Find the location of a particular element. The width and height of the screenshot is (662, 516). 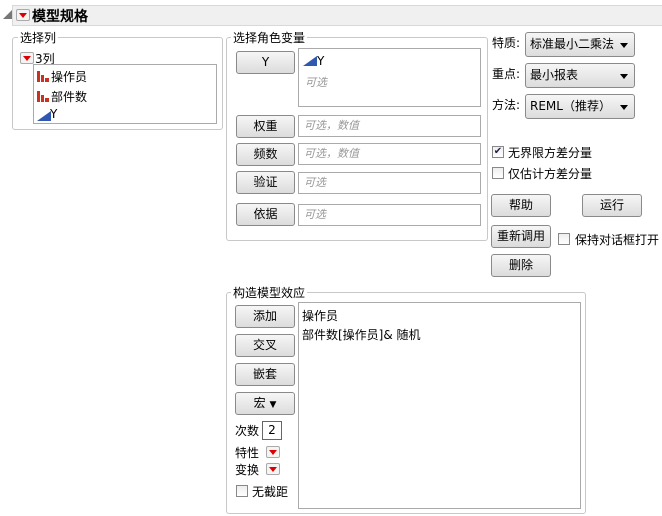

roles-label: 选择角色变量 is located at coordinates (269, 37).